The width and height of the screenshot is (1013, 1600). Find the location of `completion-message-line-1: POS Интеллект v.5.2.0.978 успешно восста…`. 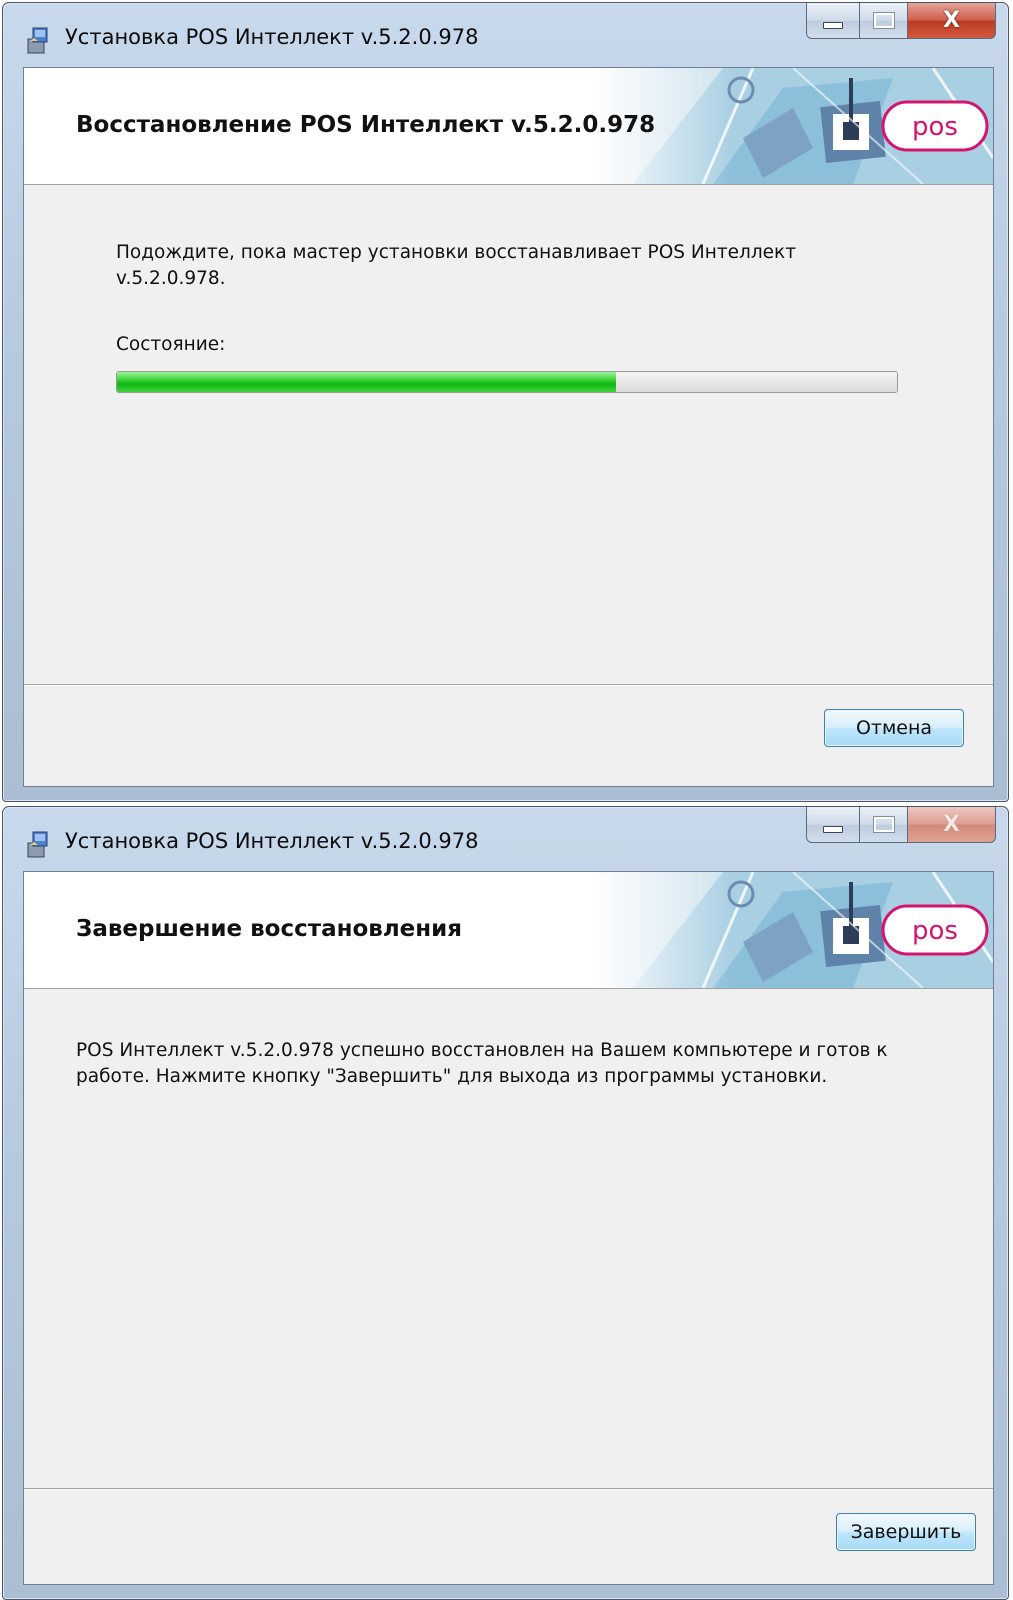

completion-message-line-1: POS Интеллект v.5.2.0.978 успешно восста… is located at coordinates (482, 1050).